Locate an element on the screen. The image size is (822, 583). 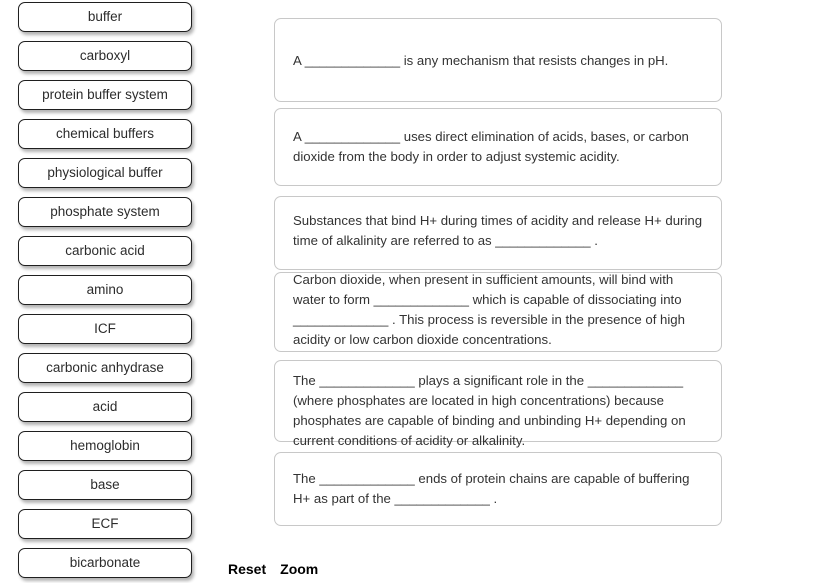
word-tile: amino is located at coordinates (105, 290).